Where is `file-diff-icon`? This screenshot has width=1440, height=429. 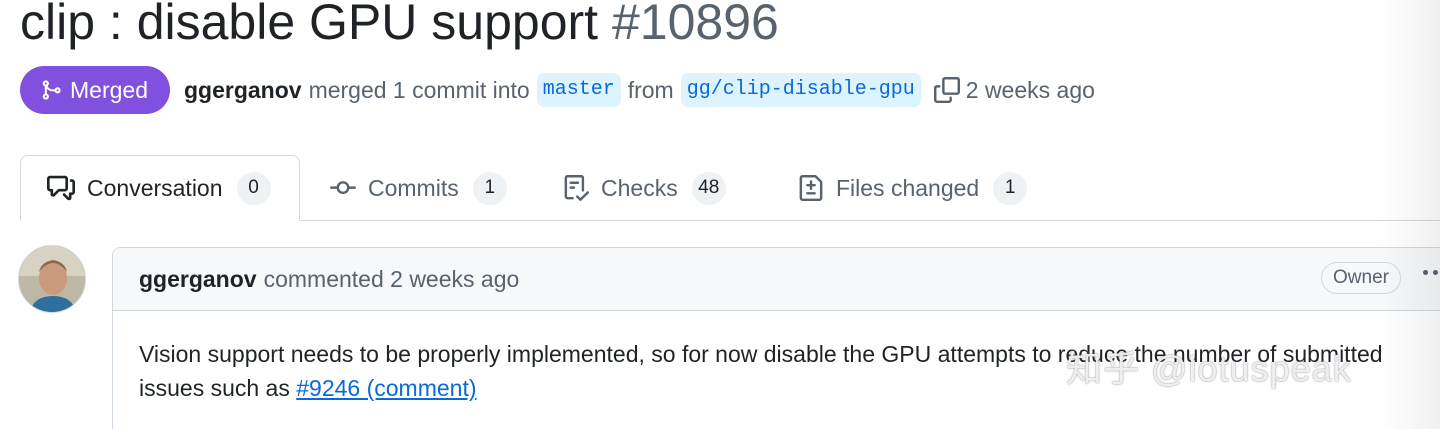
file-diff-icon is located at coordinates (811, 188).